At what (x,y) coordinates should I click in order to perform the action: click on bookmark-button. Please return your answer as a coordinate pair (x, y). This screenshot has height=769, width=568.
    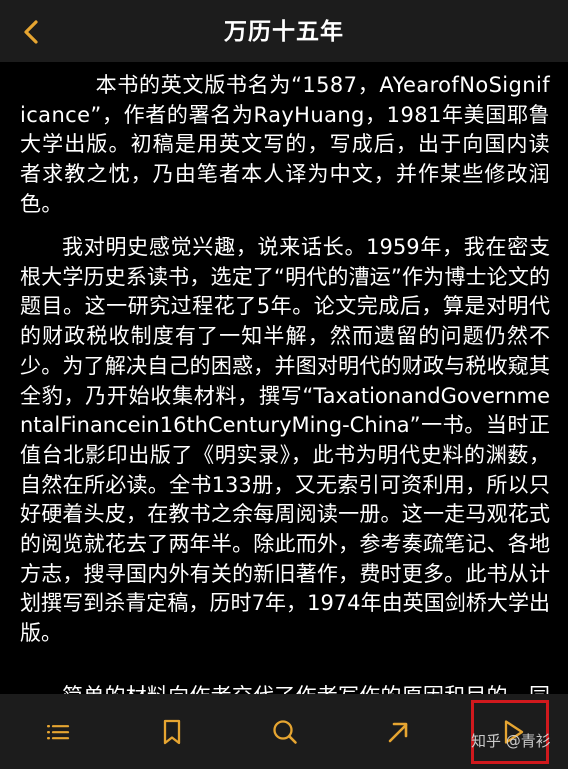
    Looking at the image, I should click on (172, 732).